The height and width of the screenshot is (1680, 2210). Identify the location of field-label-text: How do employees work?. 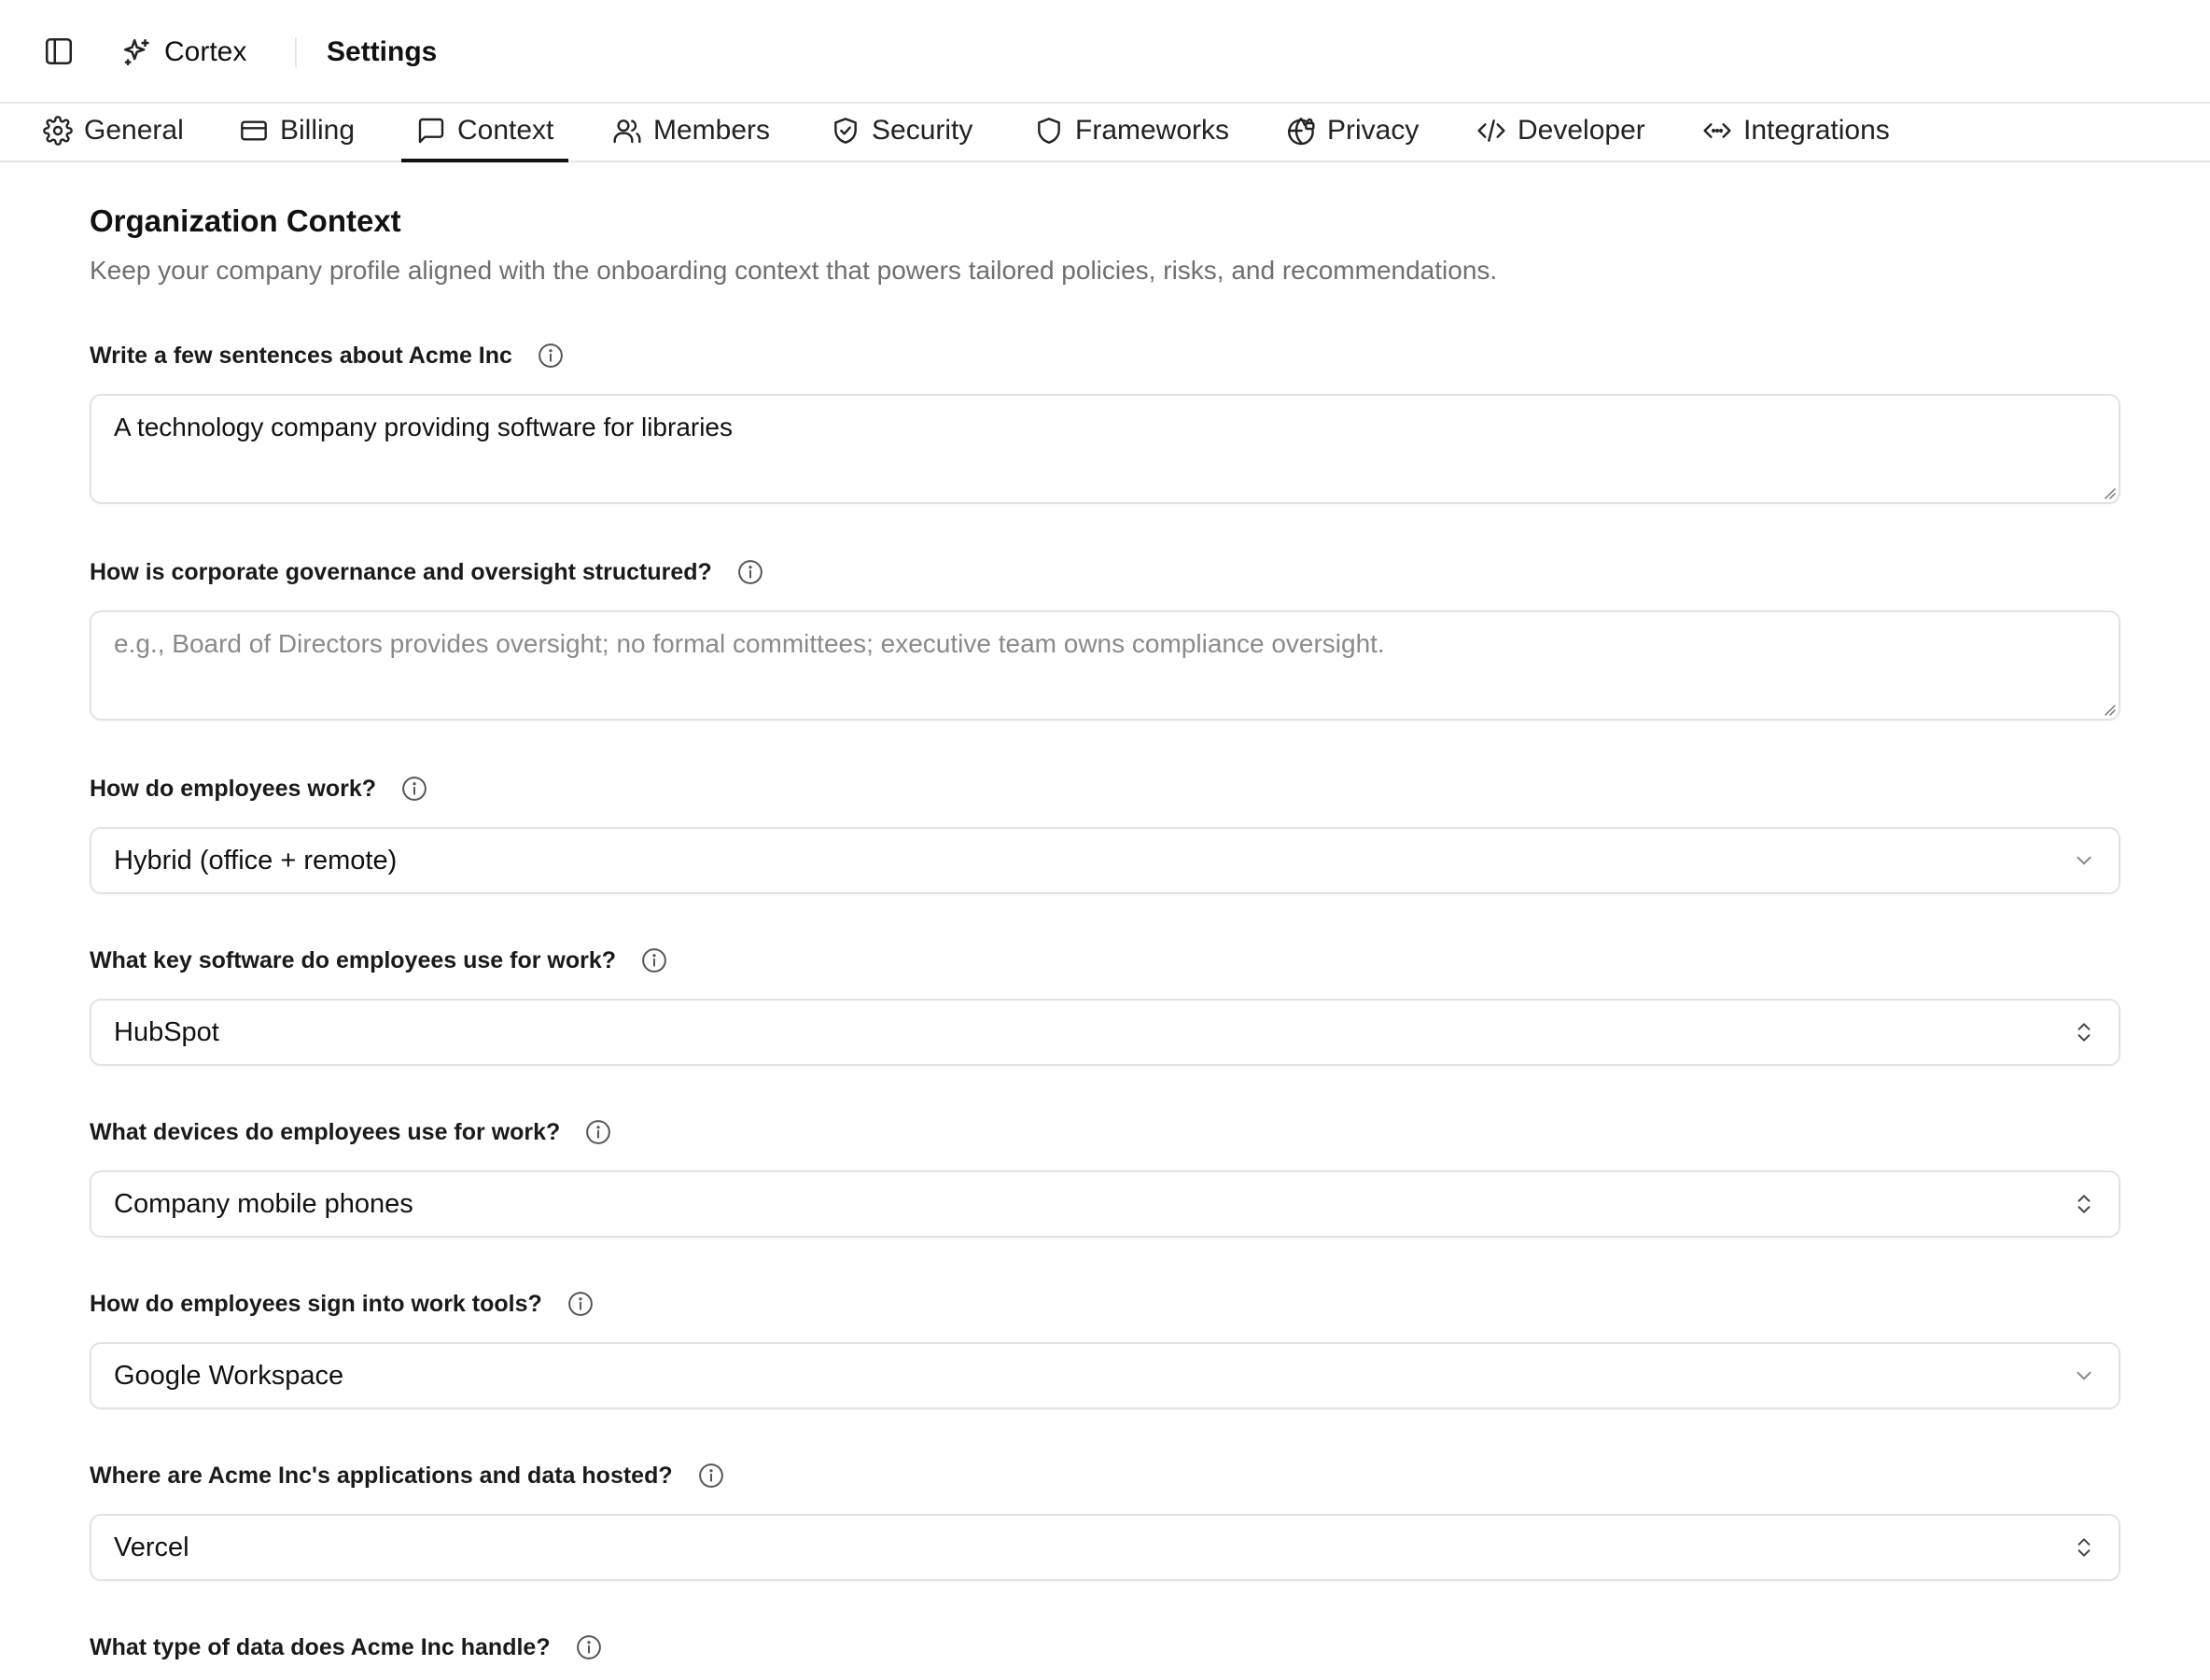
(233, 788).